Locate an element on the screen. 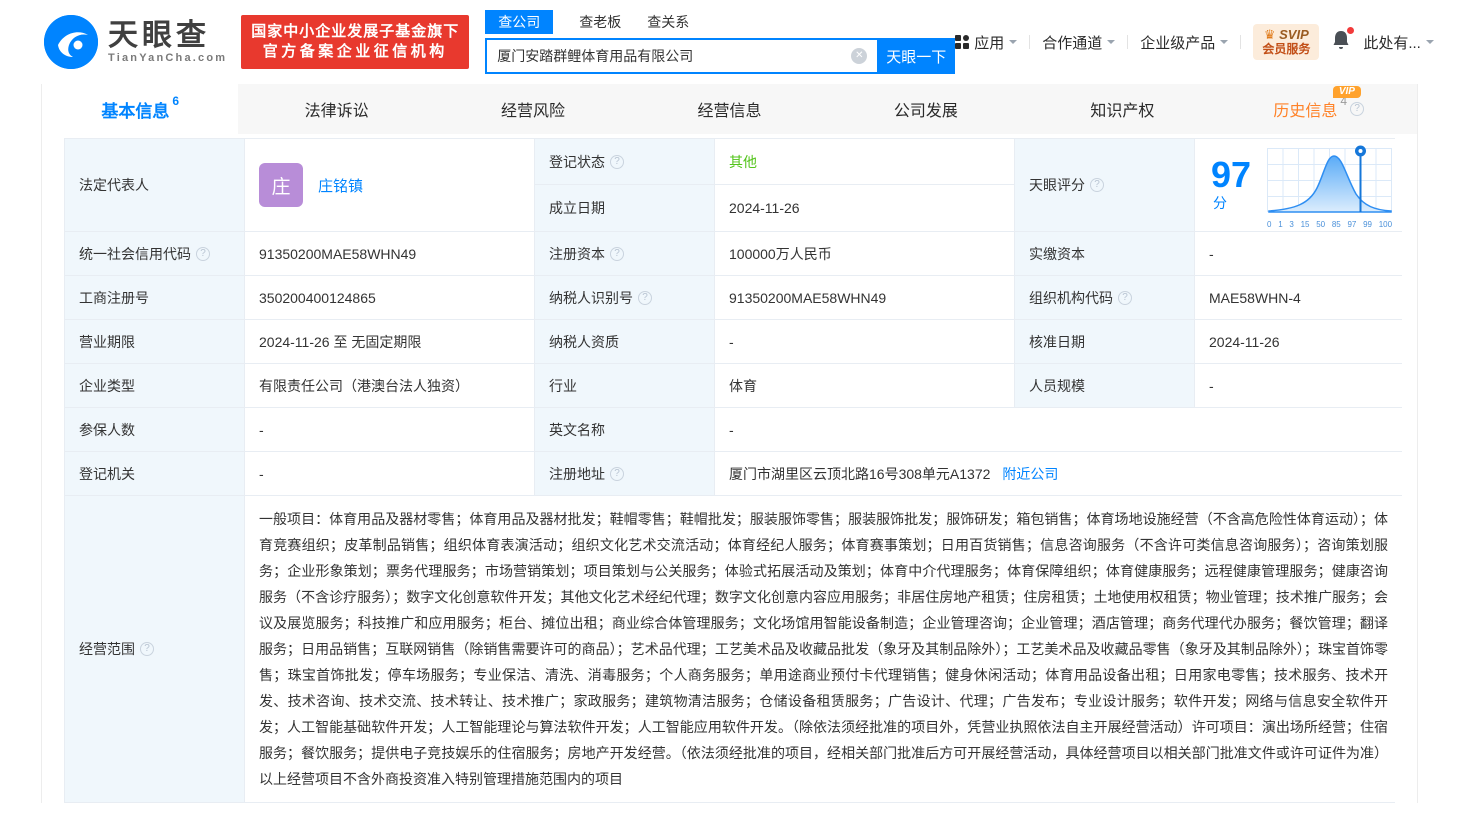  nav-apps: 应用 is located at coordinates (986, 42).